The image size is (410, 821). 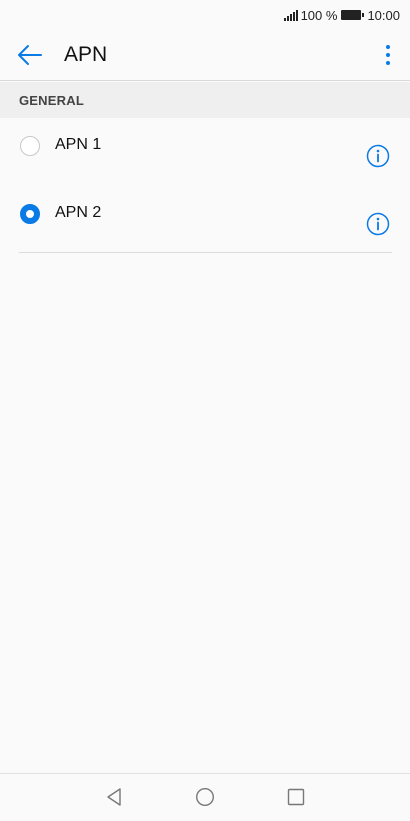 What do you see at coordinates (30, 214) in the screenshot?
I see `apn-2-radio` at bounding box center [30, 214].